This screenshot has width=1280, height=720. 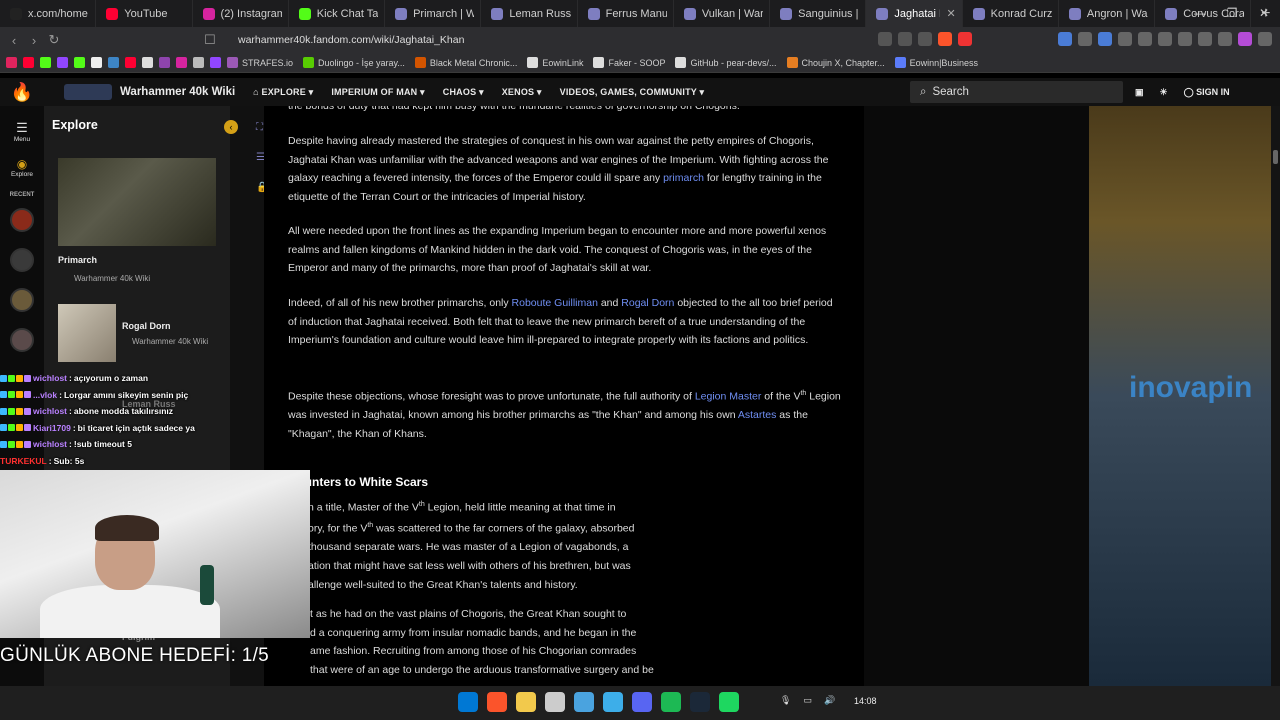 I want to click on translate-icon, so click(x=885, y=39).